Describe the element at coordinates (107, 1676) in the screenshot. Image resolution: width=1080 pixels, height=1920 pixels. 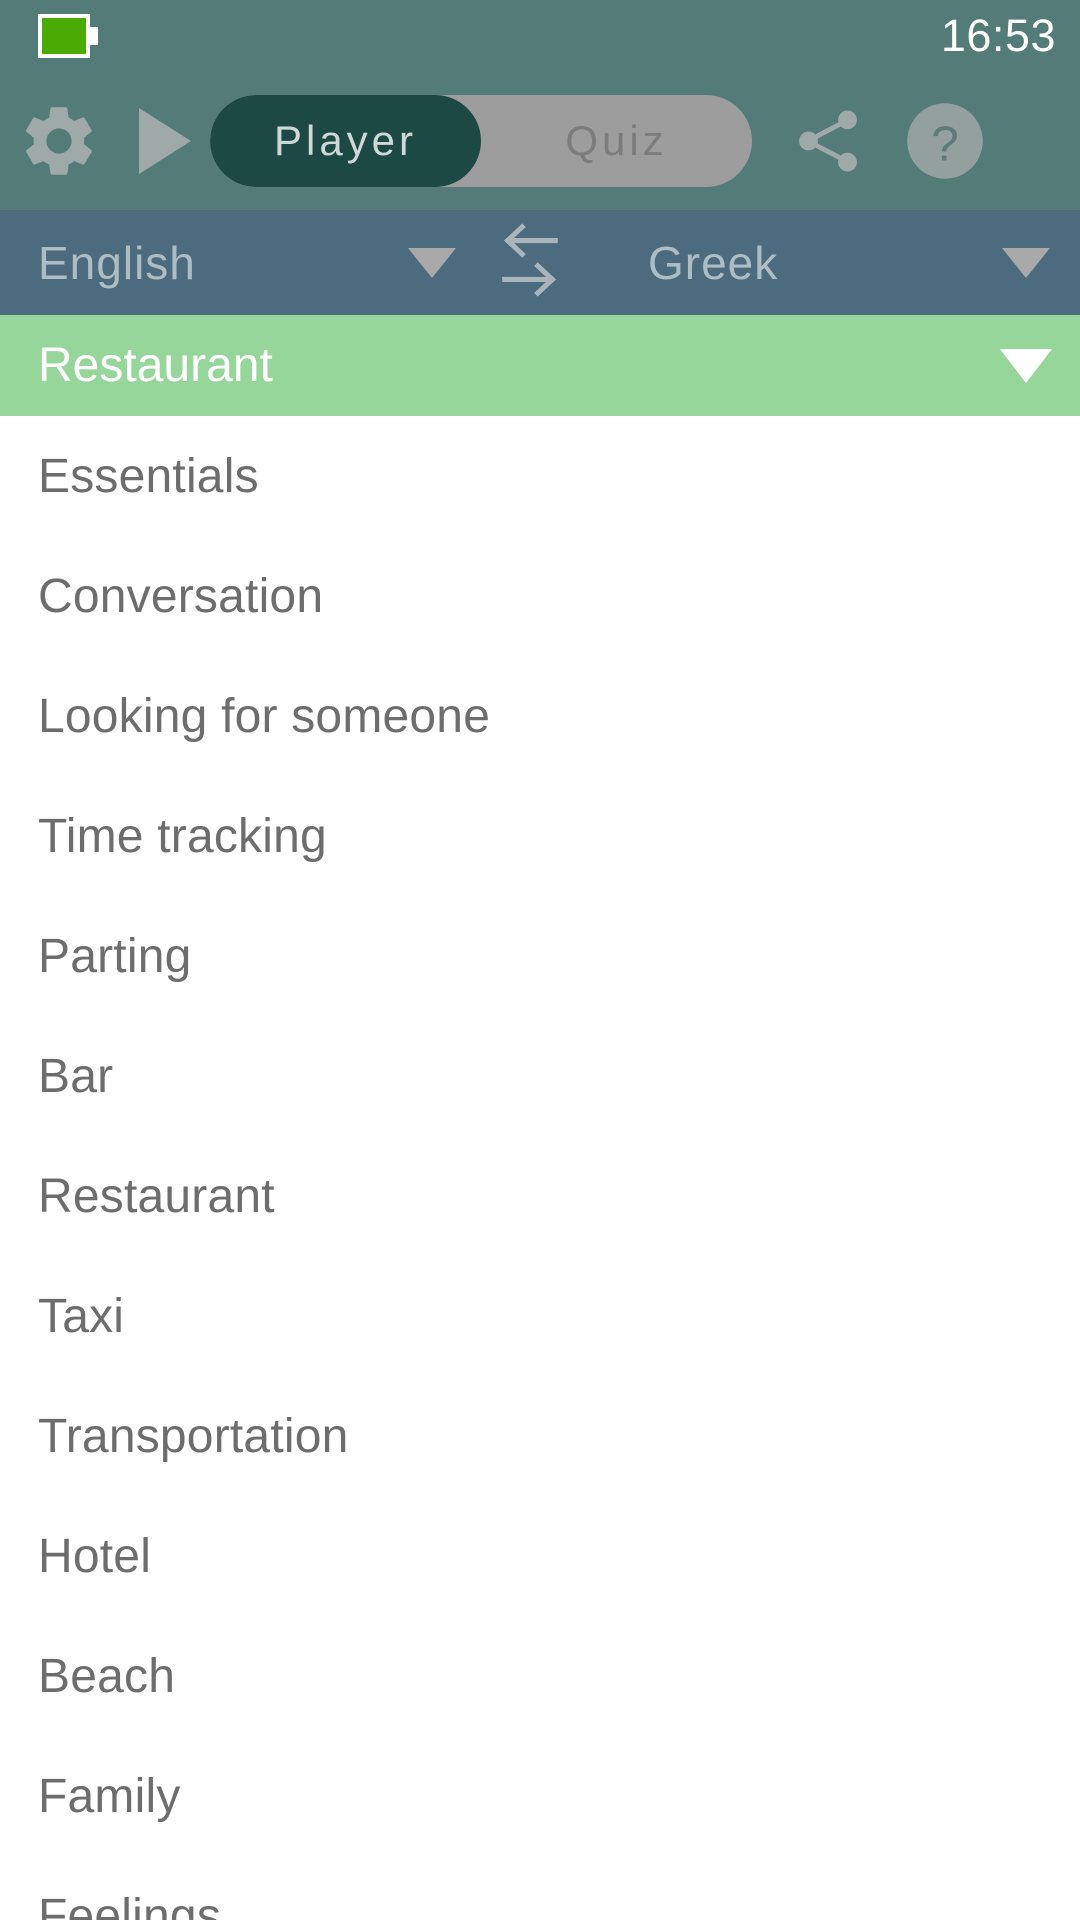
I see `list-item-label: Beach` at that location.